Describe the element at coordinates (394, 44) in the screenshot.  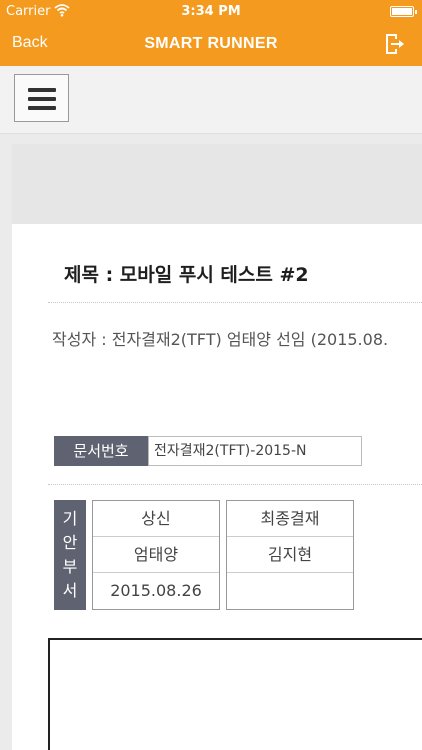
I see `exit-icon` at that location.